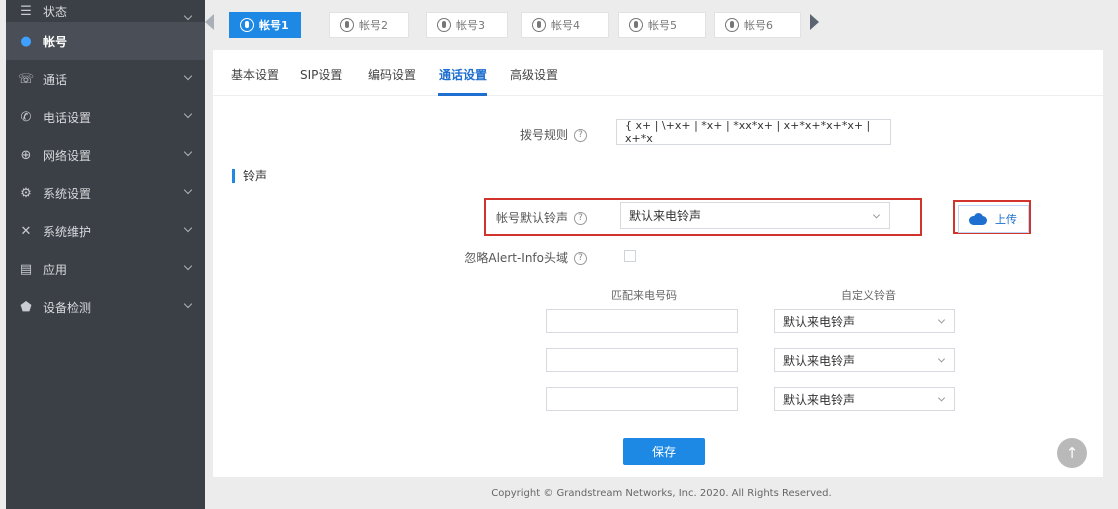 The height and width of the screenshot is (509, 1118). What do you see at coordinates (321, 74) in the screenshot?
I see `tab-sip-settings: SIP设置` at bounding box center [321, 74].